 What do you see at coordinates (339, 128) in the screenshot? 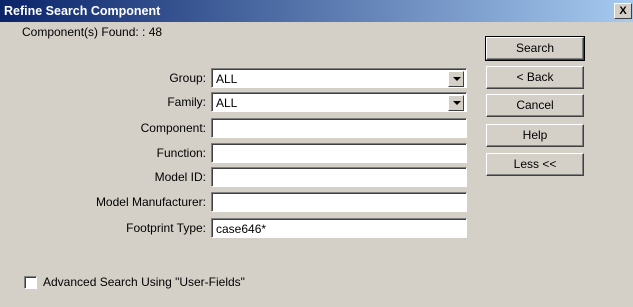
I see `component-input` at bounding box center [339, 128].